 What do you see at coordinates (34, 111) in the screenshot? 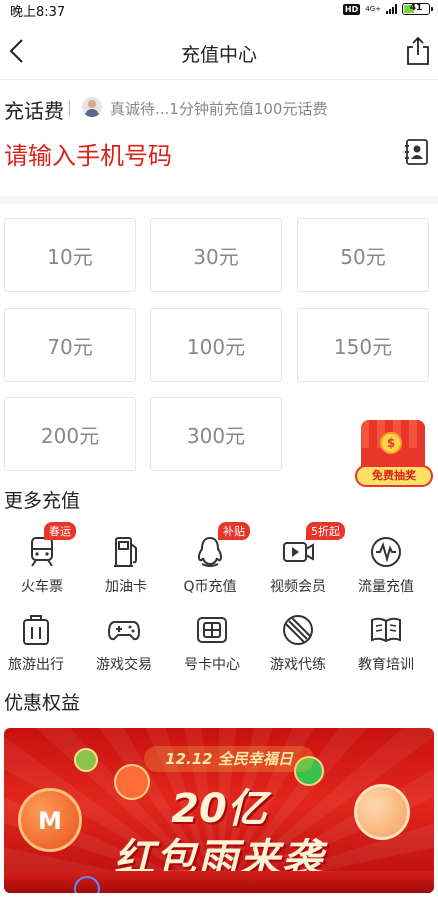
I see `recharge-type-label: 充话费` at bounding box center [34, 111].